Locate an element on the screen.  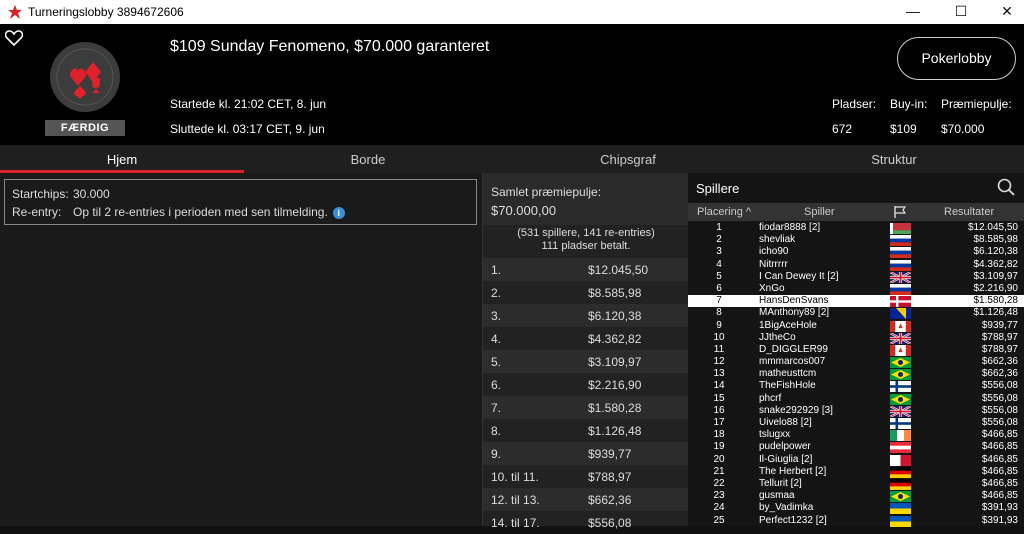
player-result: $1.580,28 is located at coordinates (996, 301).